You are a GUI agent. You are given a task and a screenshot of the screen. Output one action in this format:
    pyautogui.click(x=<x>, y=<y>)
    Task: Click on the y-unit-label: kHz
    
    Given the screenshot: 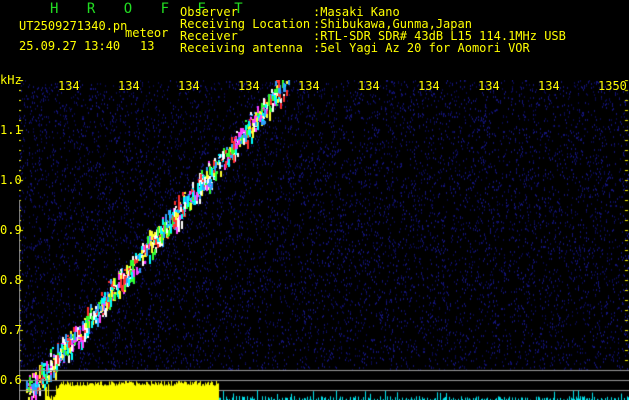 What is the action you would take?
    pyautogui.click(x=11, y=80)
    